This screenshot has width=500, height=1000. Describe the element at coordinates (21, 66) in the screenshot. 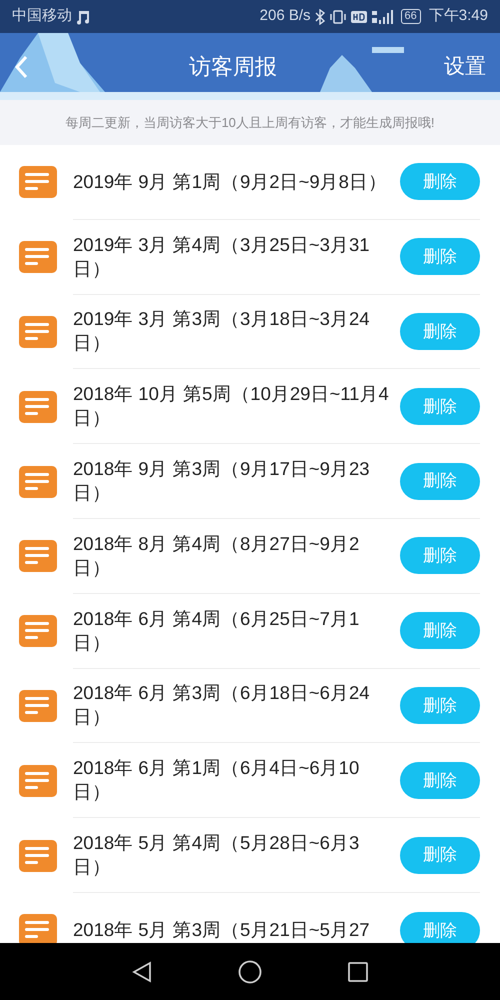

I see `back-icon` at that location.